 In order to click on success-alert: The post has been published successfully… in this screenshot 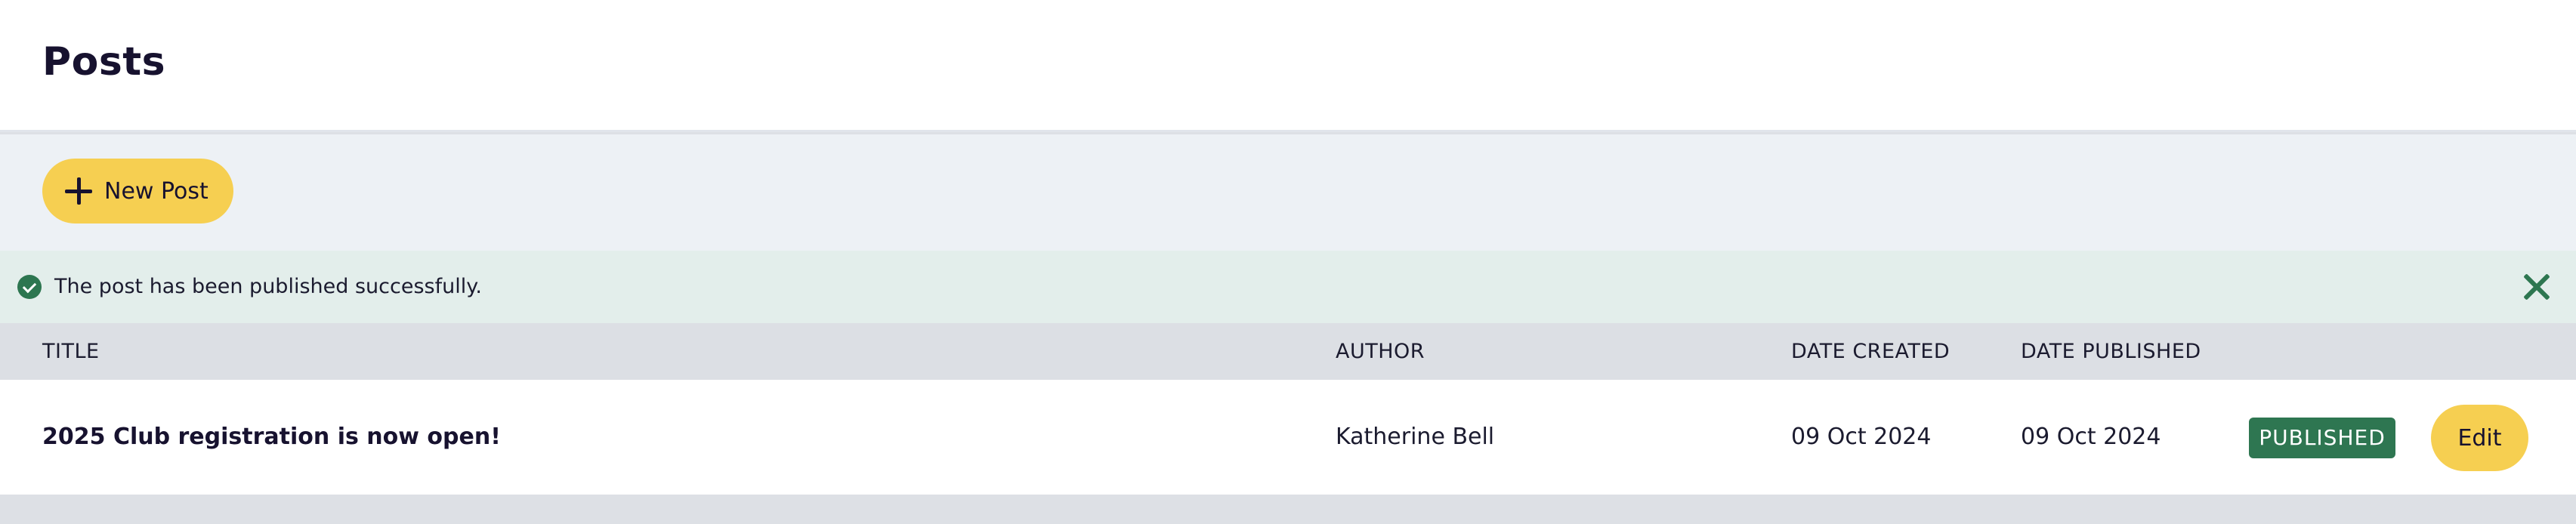, I will do `click(1288, 287)`.